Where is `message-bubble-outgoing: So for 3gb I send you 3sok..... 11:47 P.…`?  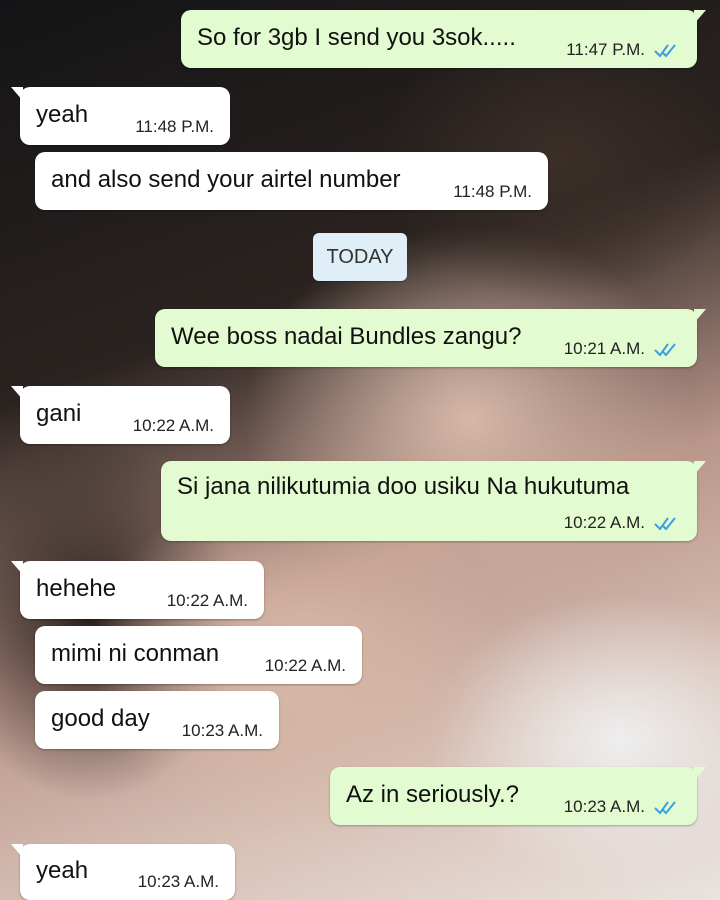 message-bubble-outgoing: So for 3gb I send you 3sok..... 11:47 P.… is located at coordinates (443, 39).